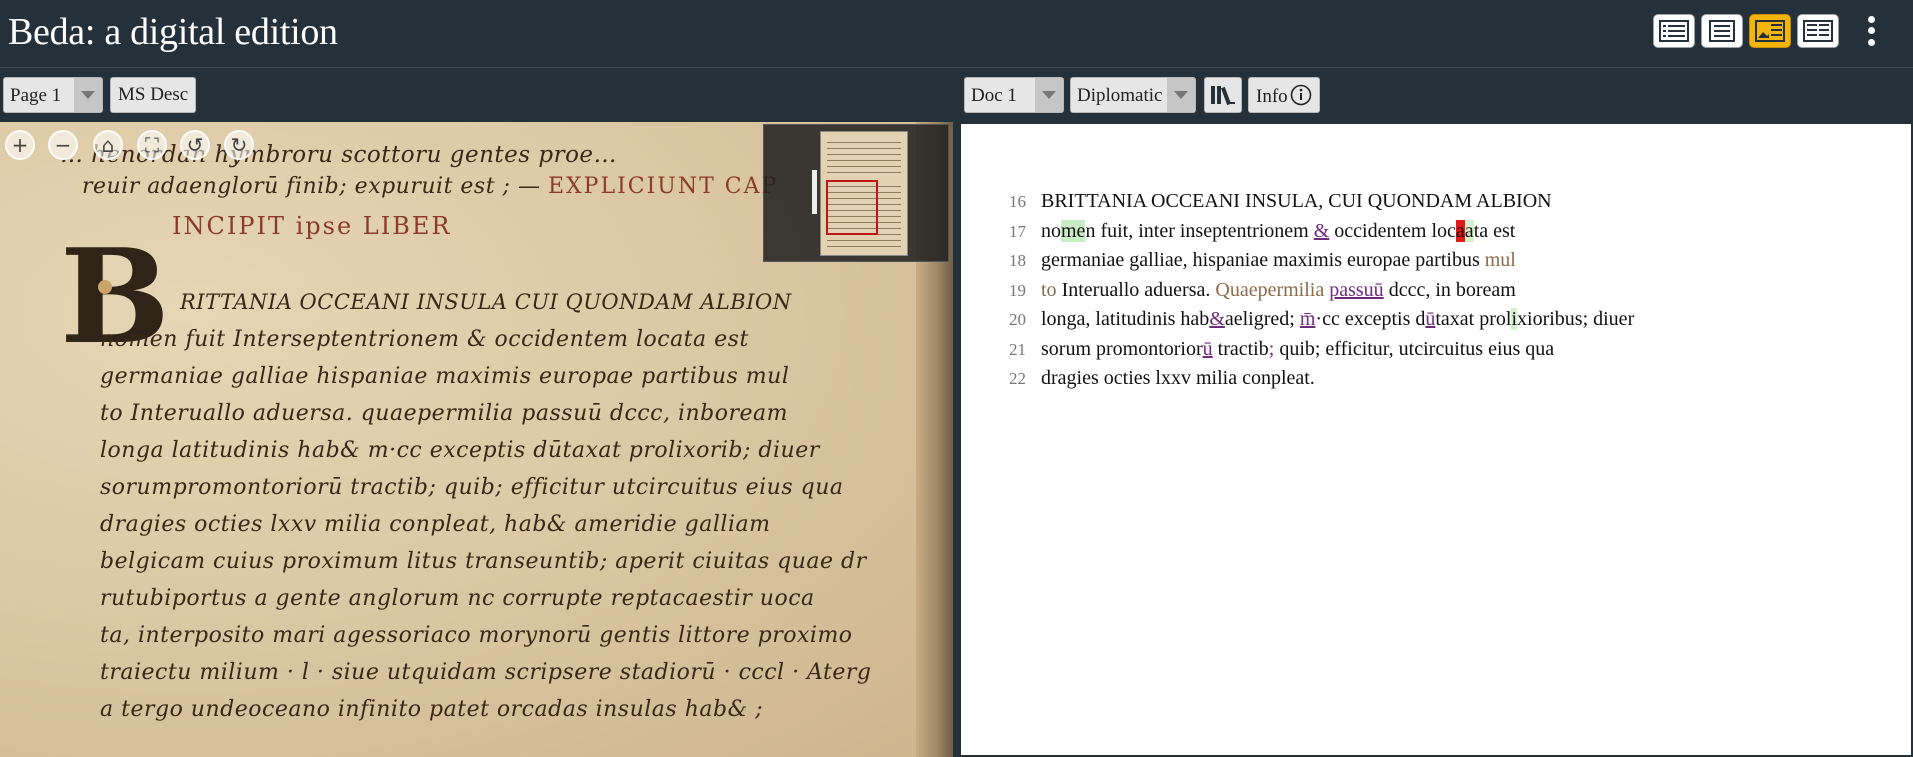 The height and width of the screenshot is (757, 1913). I want to click on line-number: 22, so click(1017, 378).